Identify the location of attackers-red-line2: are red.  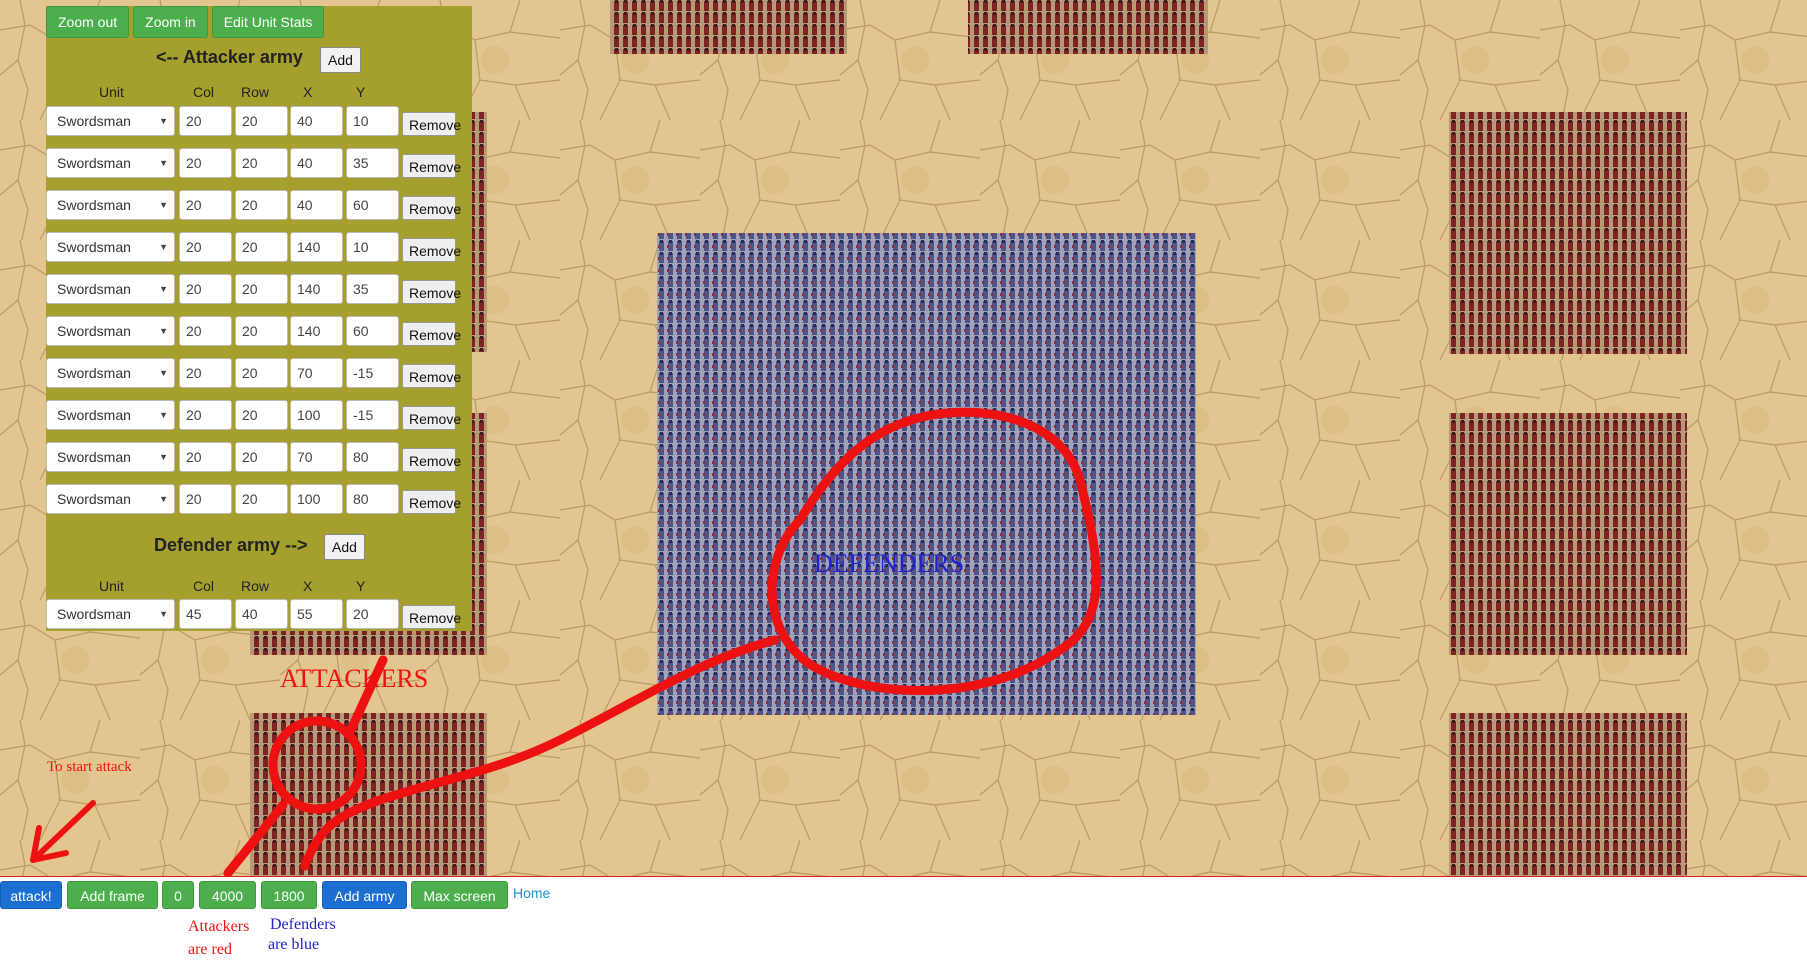
(210, 949).